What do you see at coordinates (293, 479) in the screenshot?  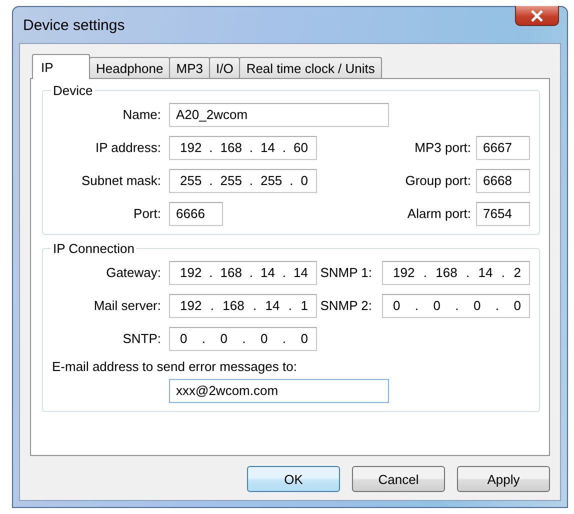 I see `dialog-button: OK` at bounding box center [293, 479].